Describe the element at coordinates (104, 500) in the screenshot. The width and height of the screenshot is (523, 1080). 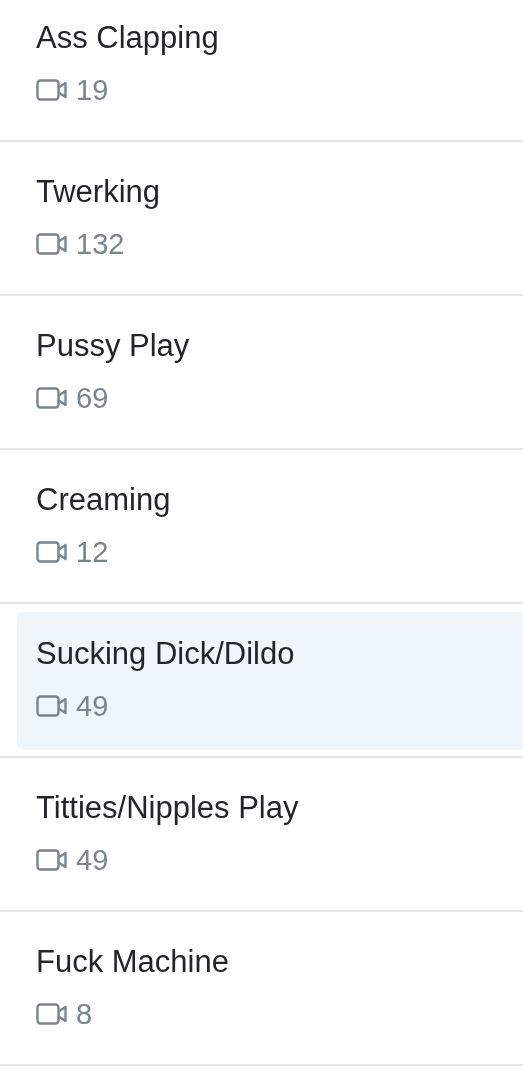
I see `category-title: Creaming` at that location.